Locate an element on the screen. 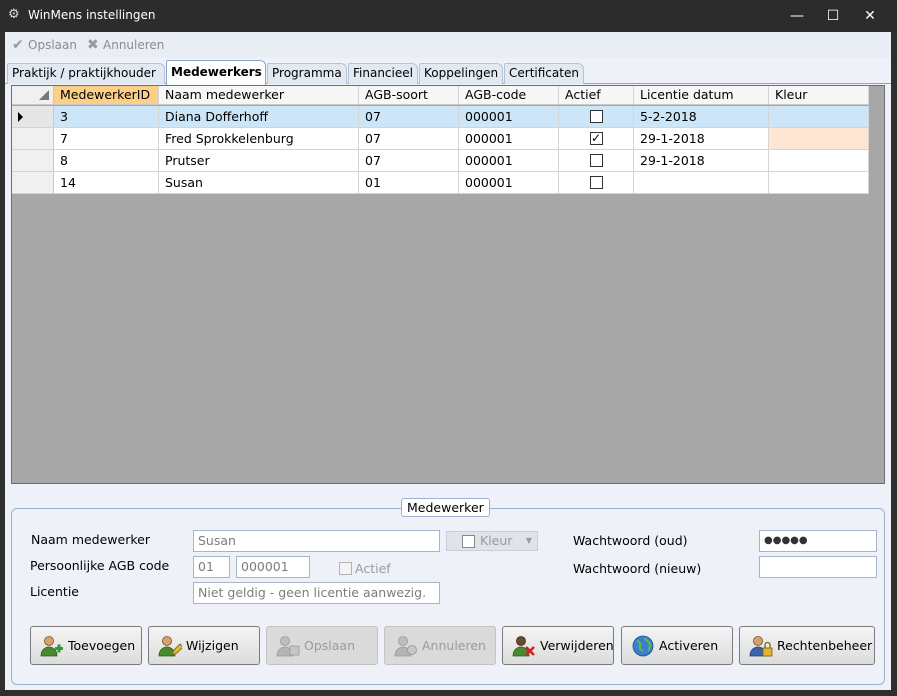 This screenshot has height=696, width=897. column-header-naam: Naam medewerker is located at coordinates (259, 95).